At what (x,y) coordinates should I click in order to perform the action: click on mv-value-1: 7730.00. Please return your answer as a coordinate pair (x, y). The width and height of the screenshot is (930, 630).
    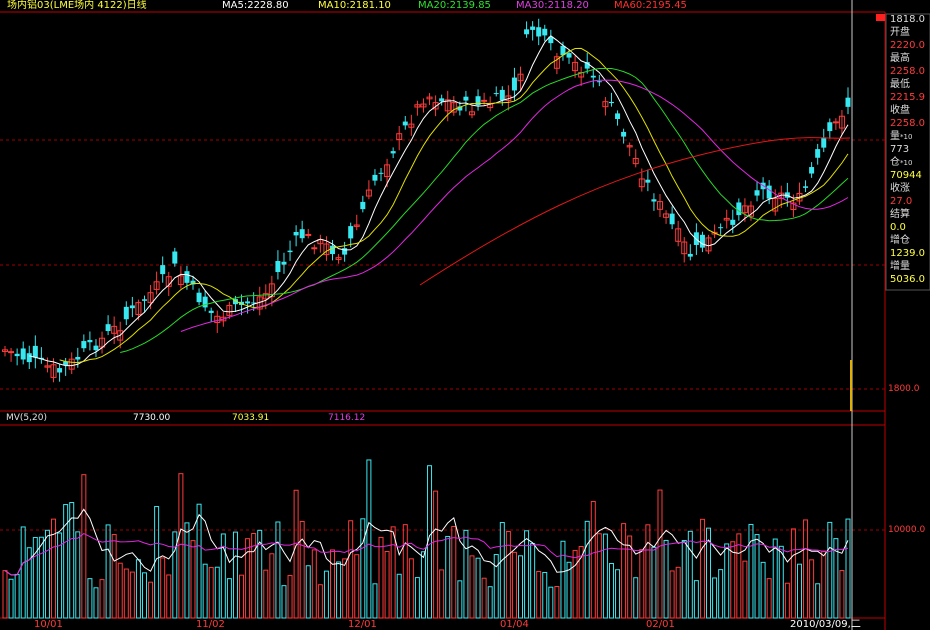
    Looking at the image, I should click on (152, 418).